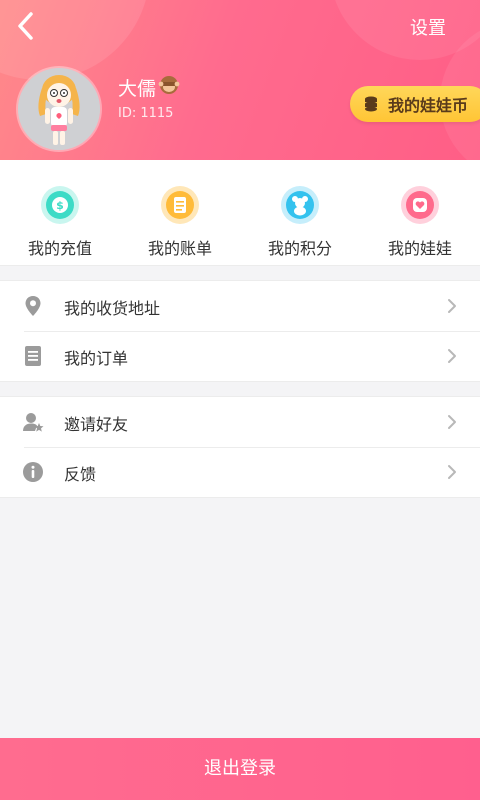 Image resolution: width=480 pixels, height=800 pixels. I want to click on list-item-label: 我的订单, so click(96, 358).